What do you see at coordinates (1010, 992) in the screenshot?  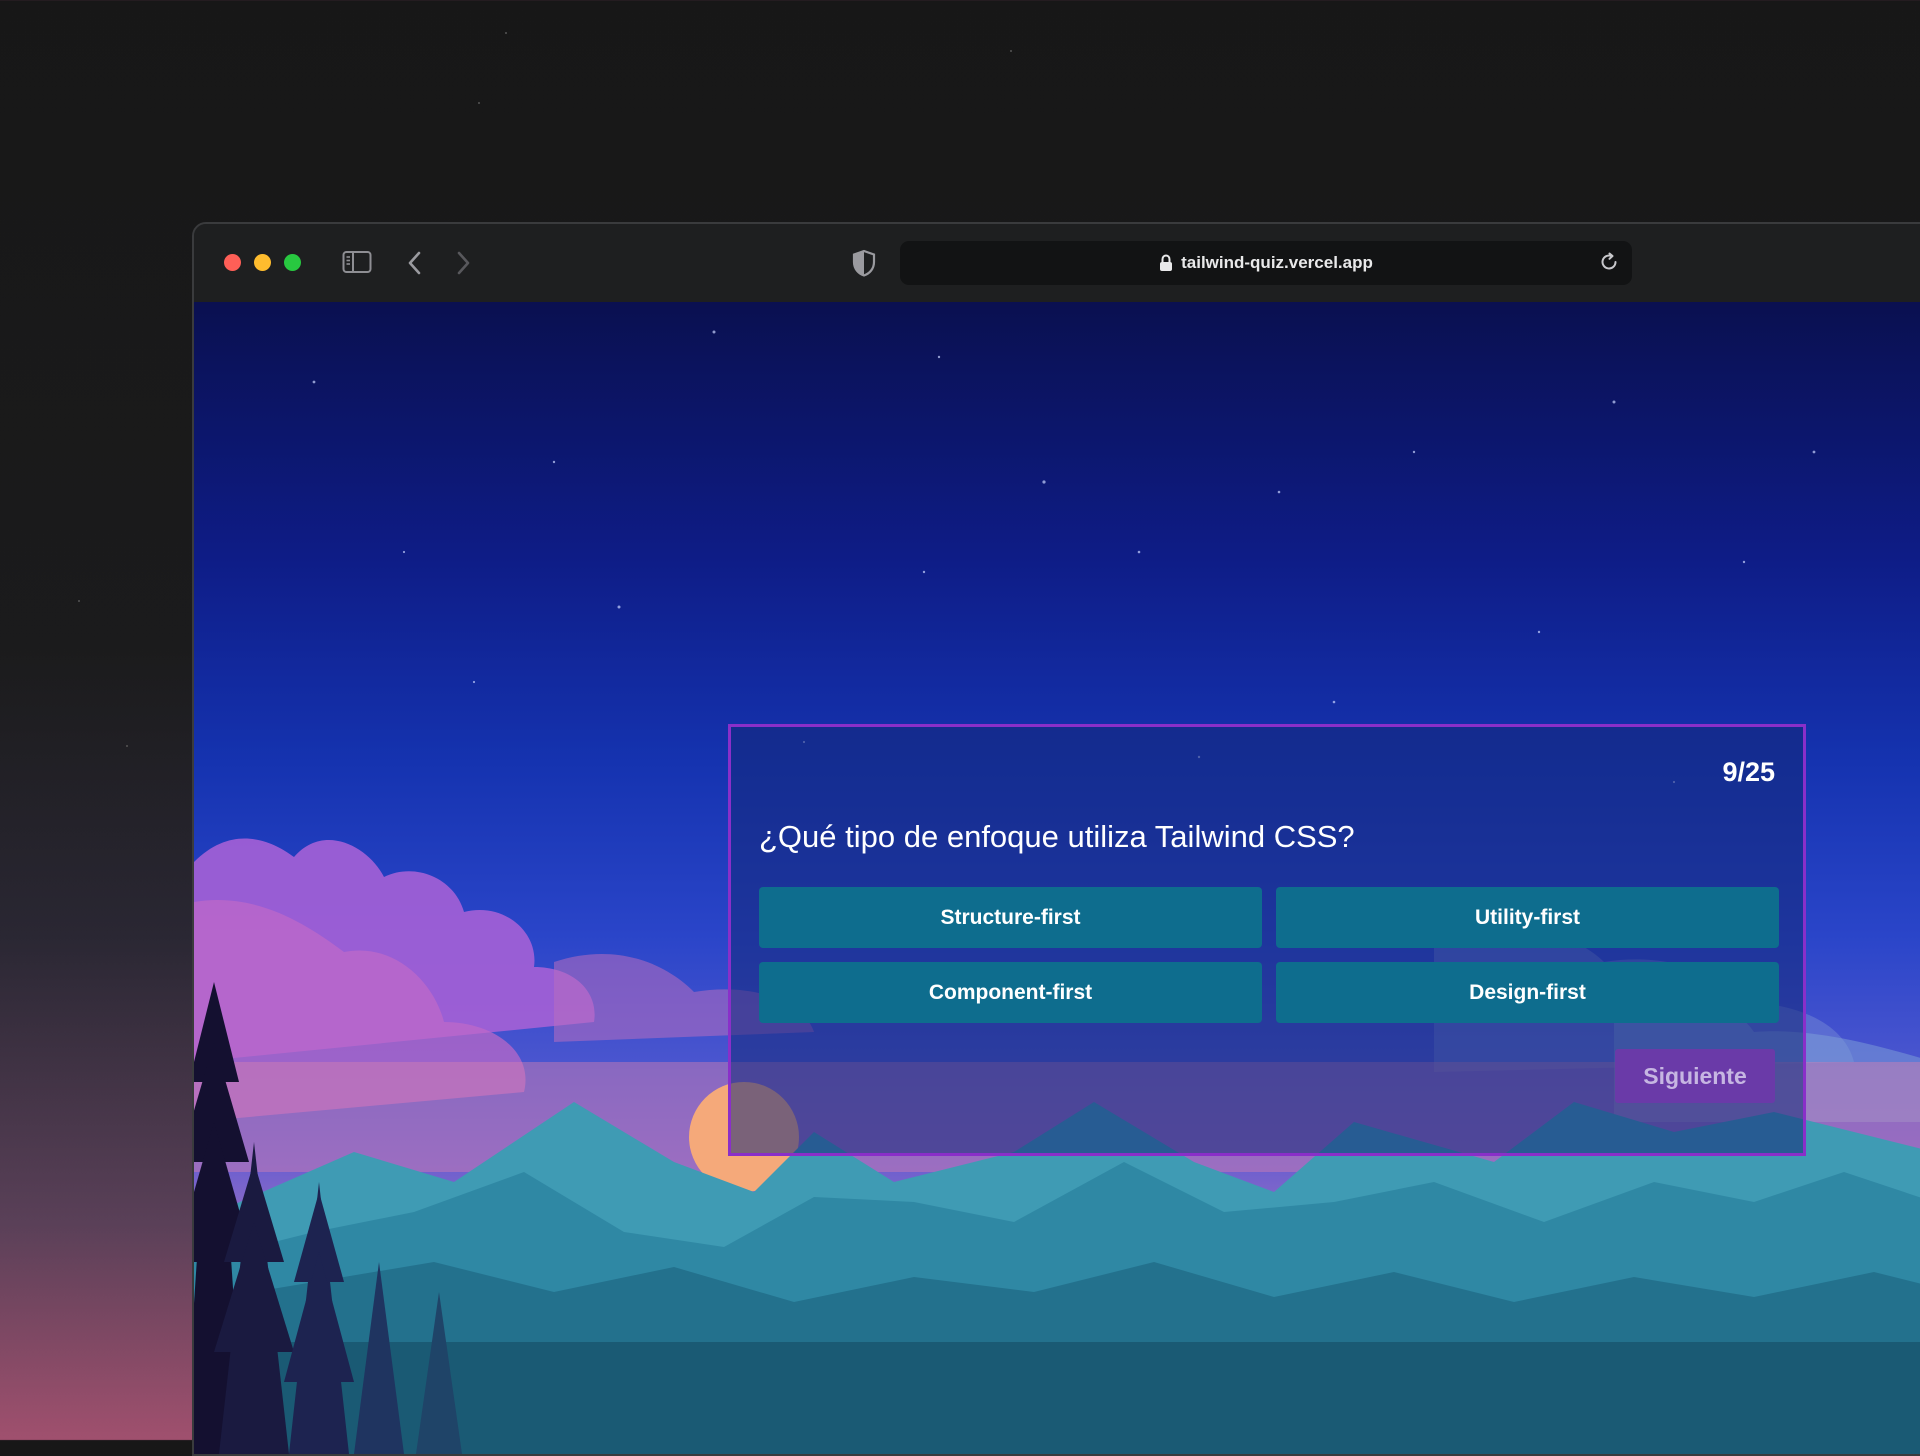 I see `answer-component-first: Component-first` at bounding box center [1010, 992].